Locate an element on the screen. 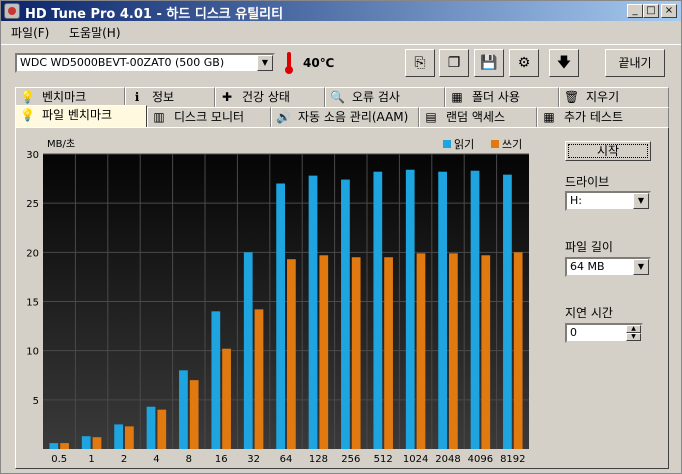 The image size is (682, 474). x-tick-label: 2048 is located at coordinates (447, 459).